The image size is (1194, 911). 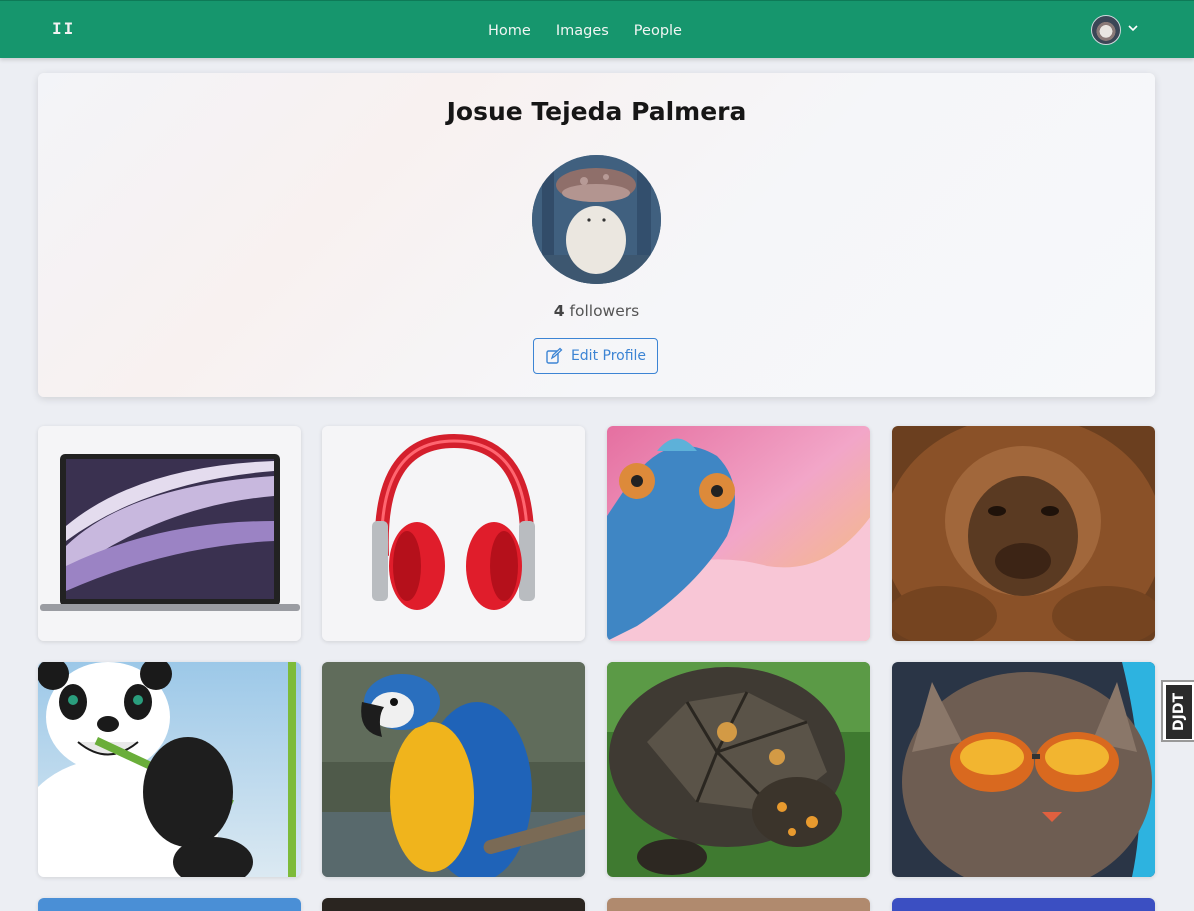 I want to click on edit-profile-button: Edit Profile, so click(x=595, y=356).